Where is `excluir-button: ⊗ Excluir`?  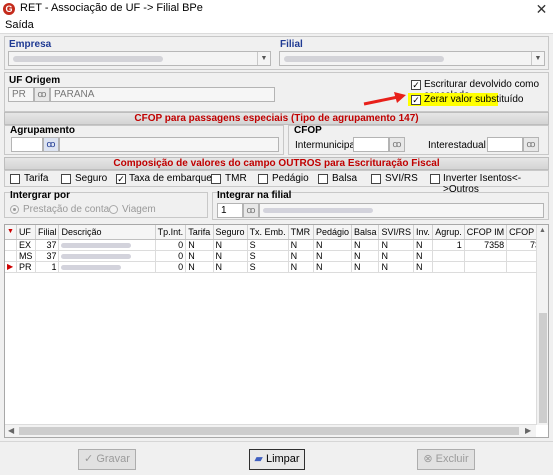 excluir-button: ⊗ Excluir is located at coordinates (446, 459).